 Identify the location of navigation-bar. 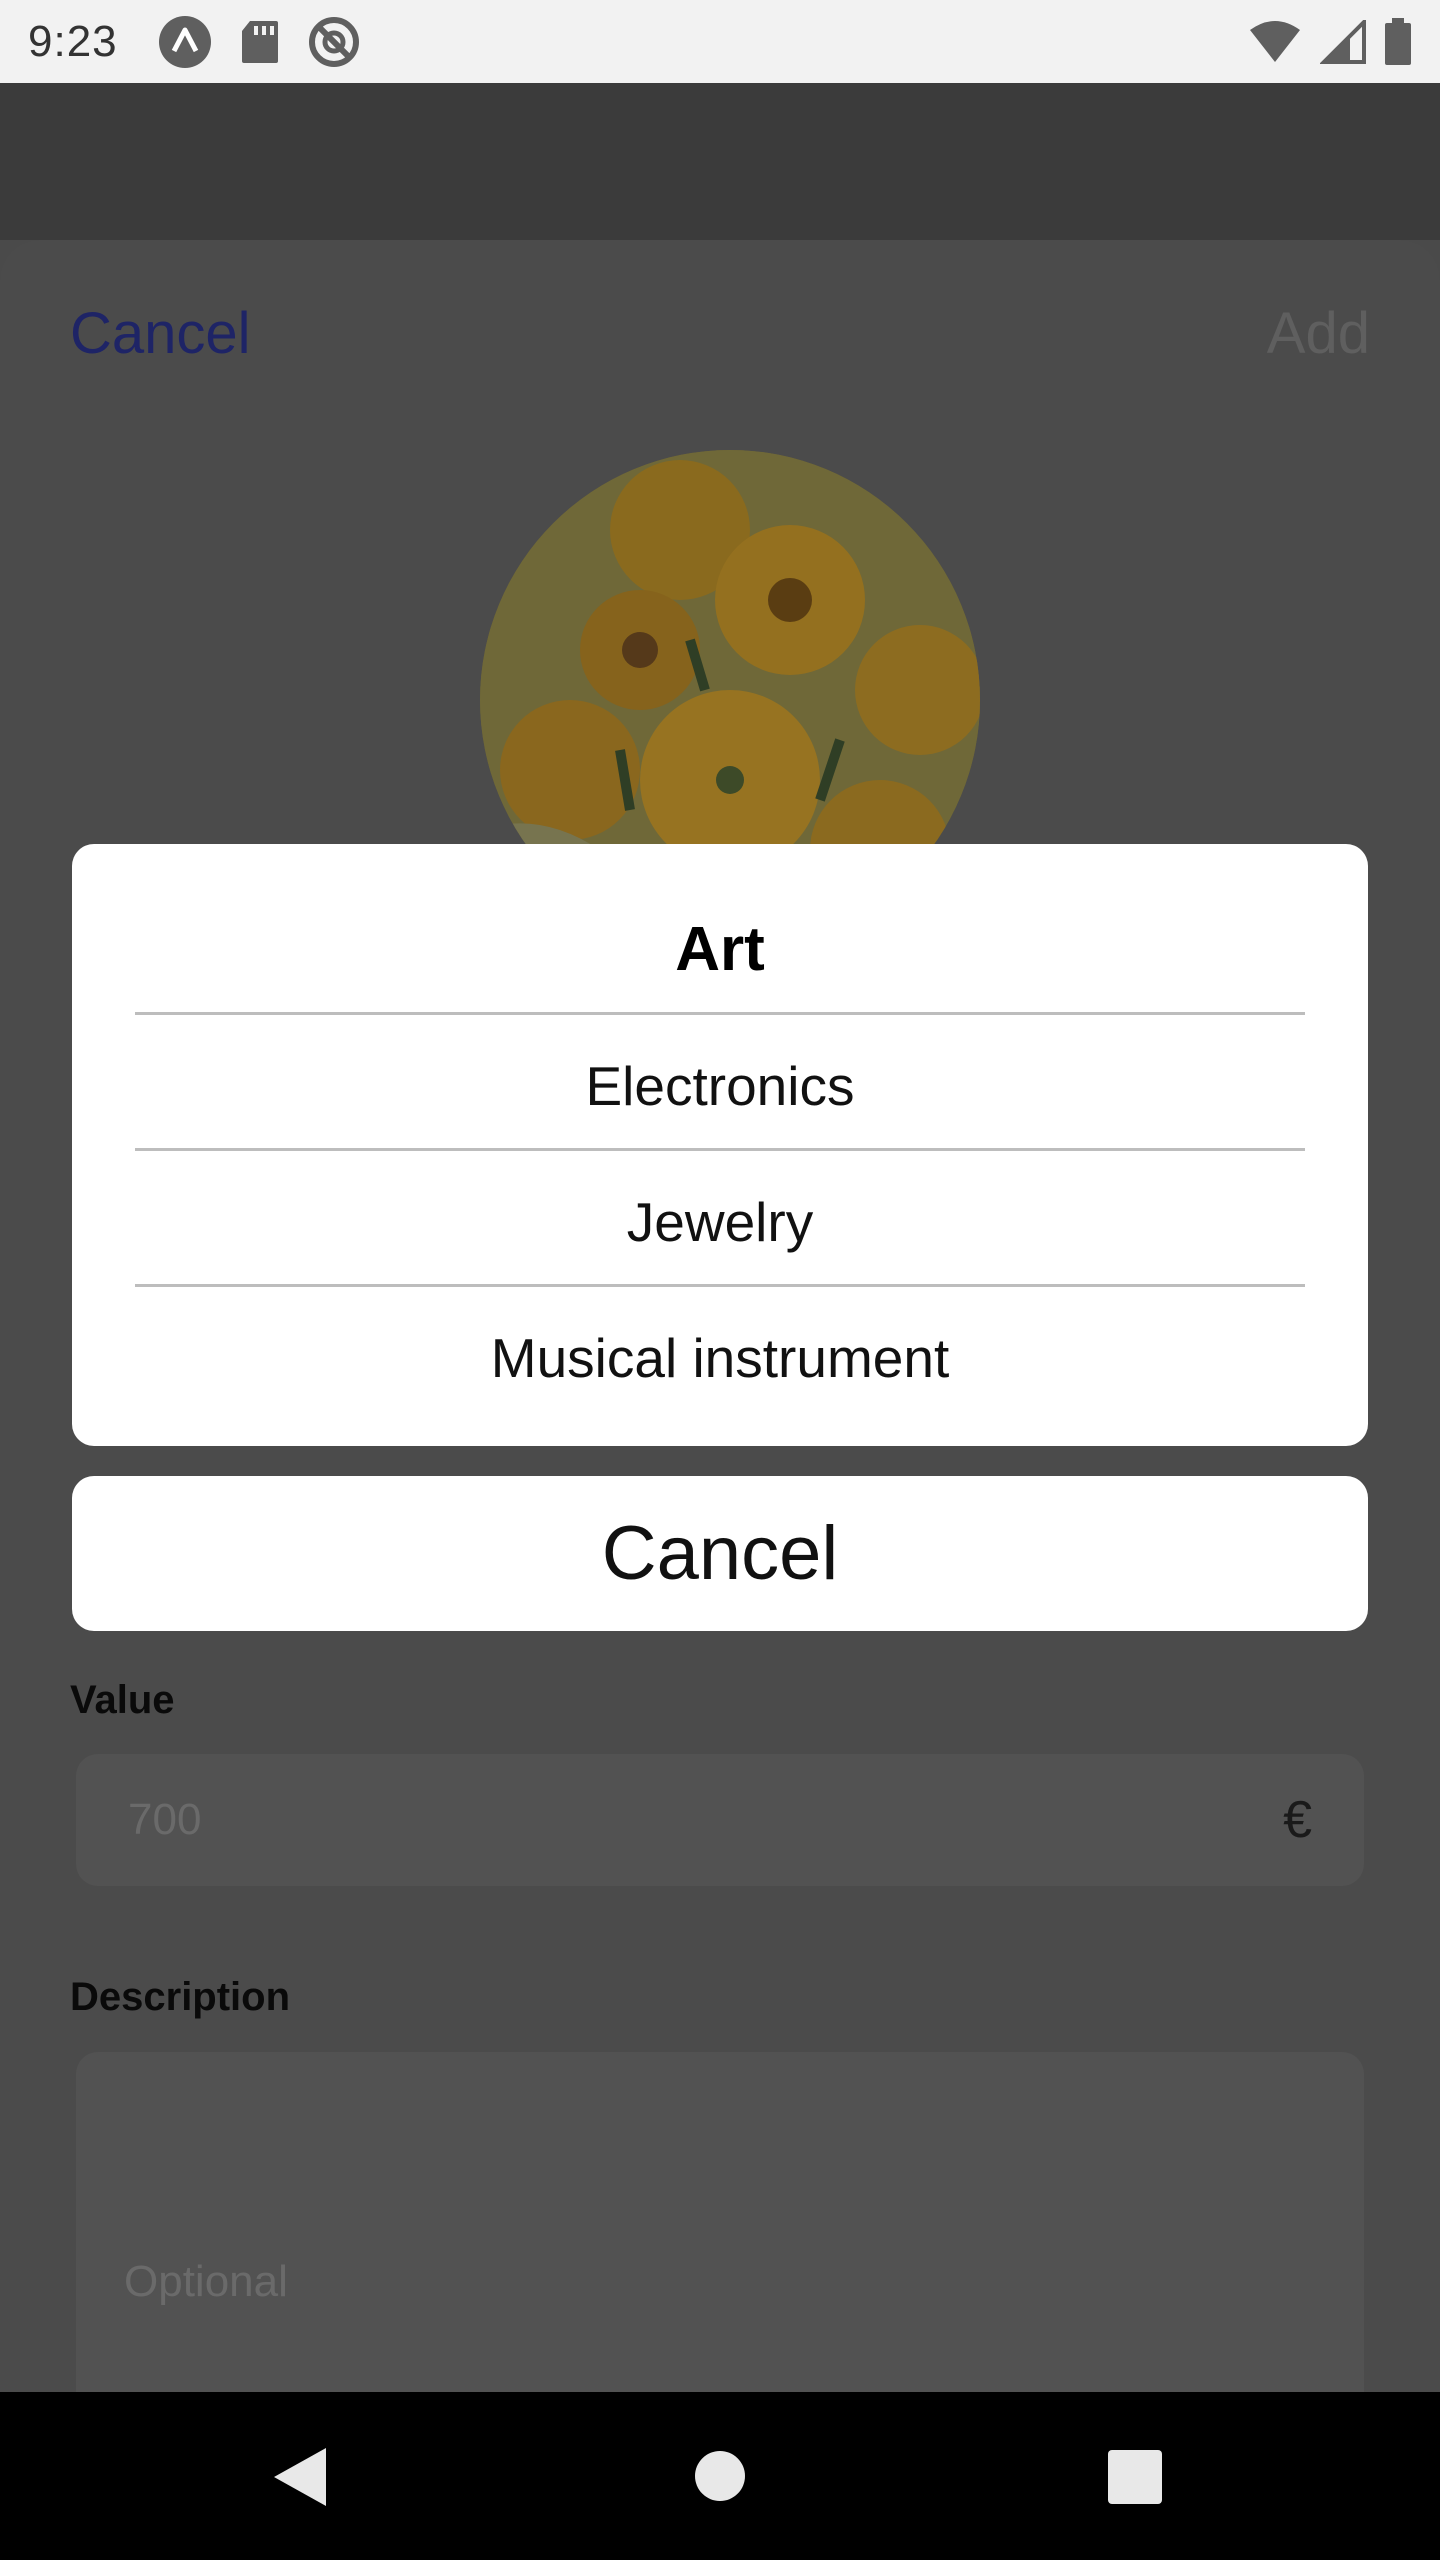
(720, 2476).